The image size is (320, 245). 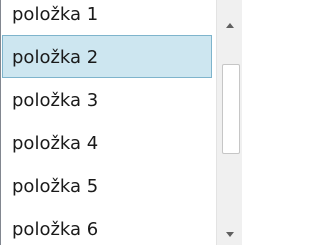 What do you see at coordinates (107, 56) in the screenshot?
I see `list-item-2-selected: položka 2` at bounding box center [107, 56].